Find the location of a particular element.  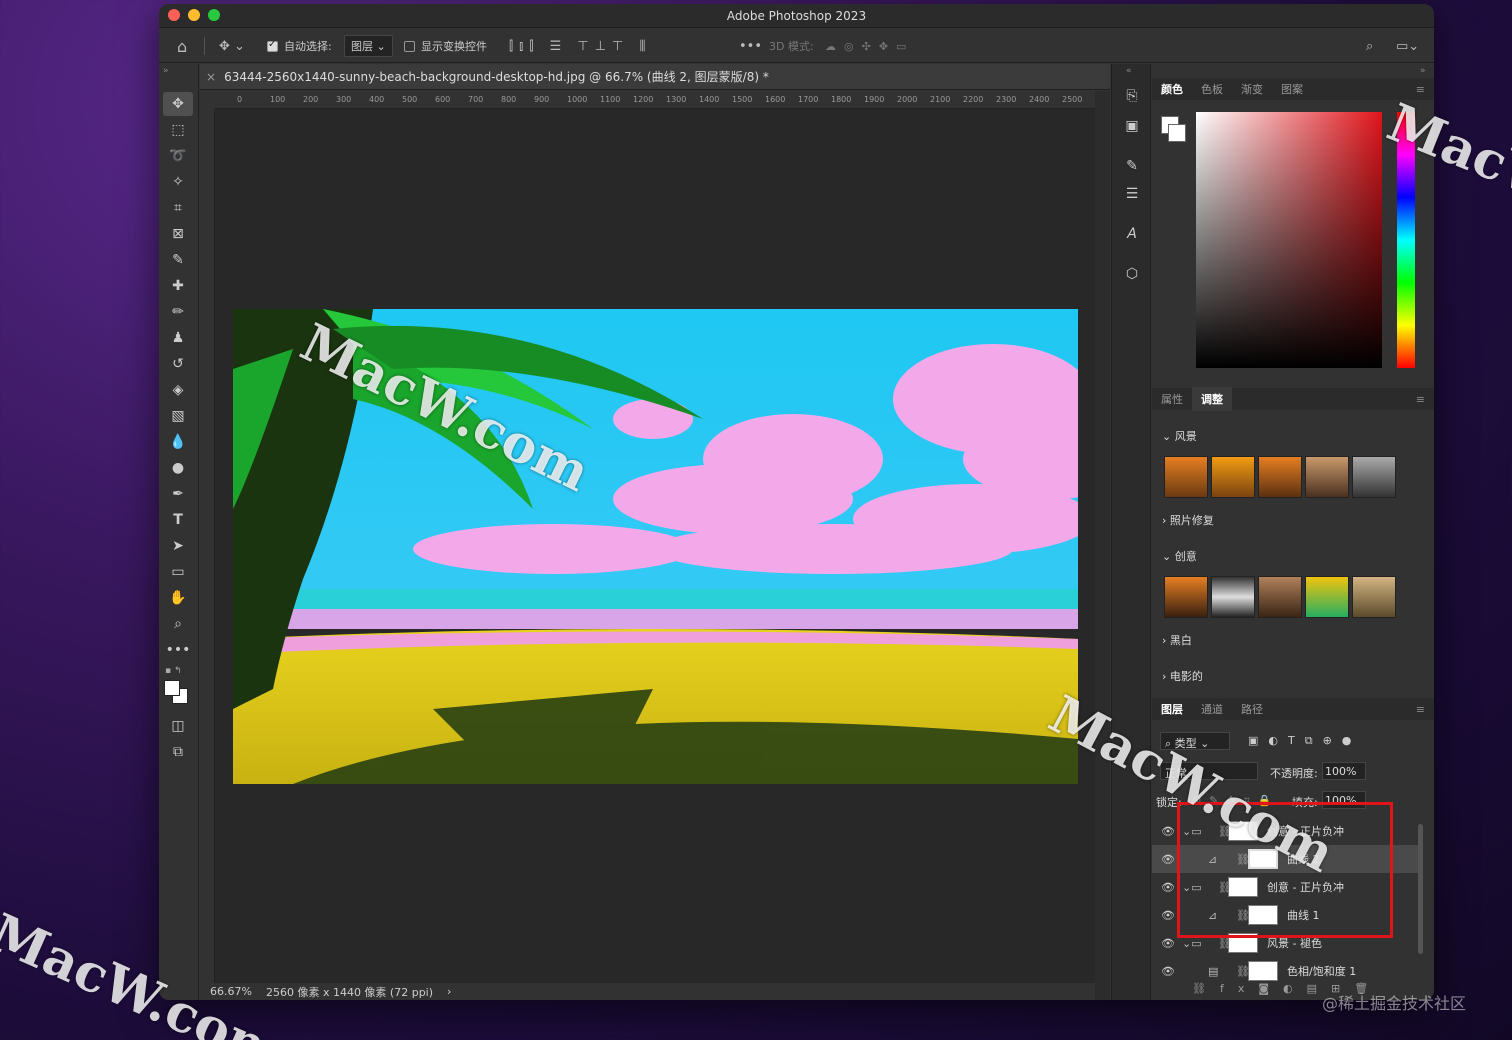

history-brush-icon: ↺ is located at coordinates (178, 364).